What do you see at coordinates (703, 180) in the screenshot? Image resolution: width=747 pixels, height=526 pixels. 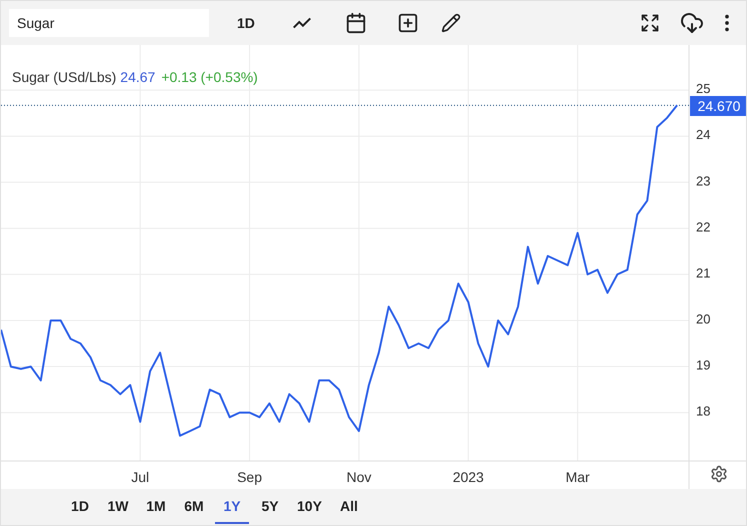 I see `y-axis-label: 23` at bounding box center [703, 180].